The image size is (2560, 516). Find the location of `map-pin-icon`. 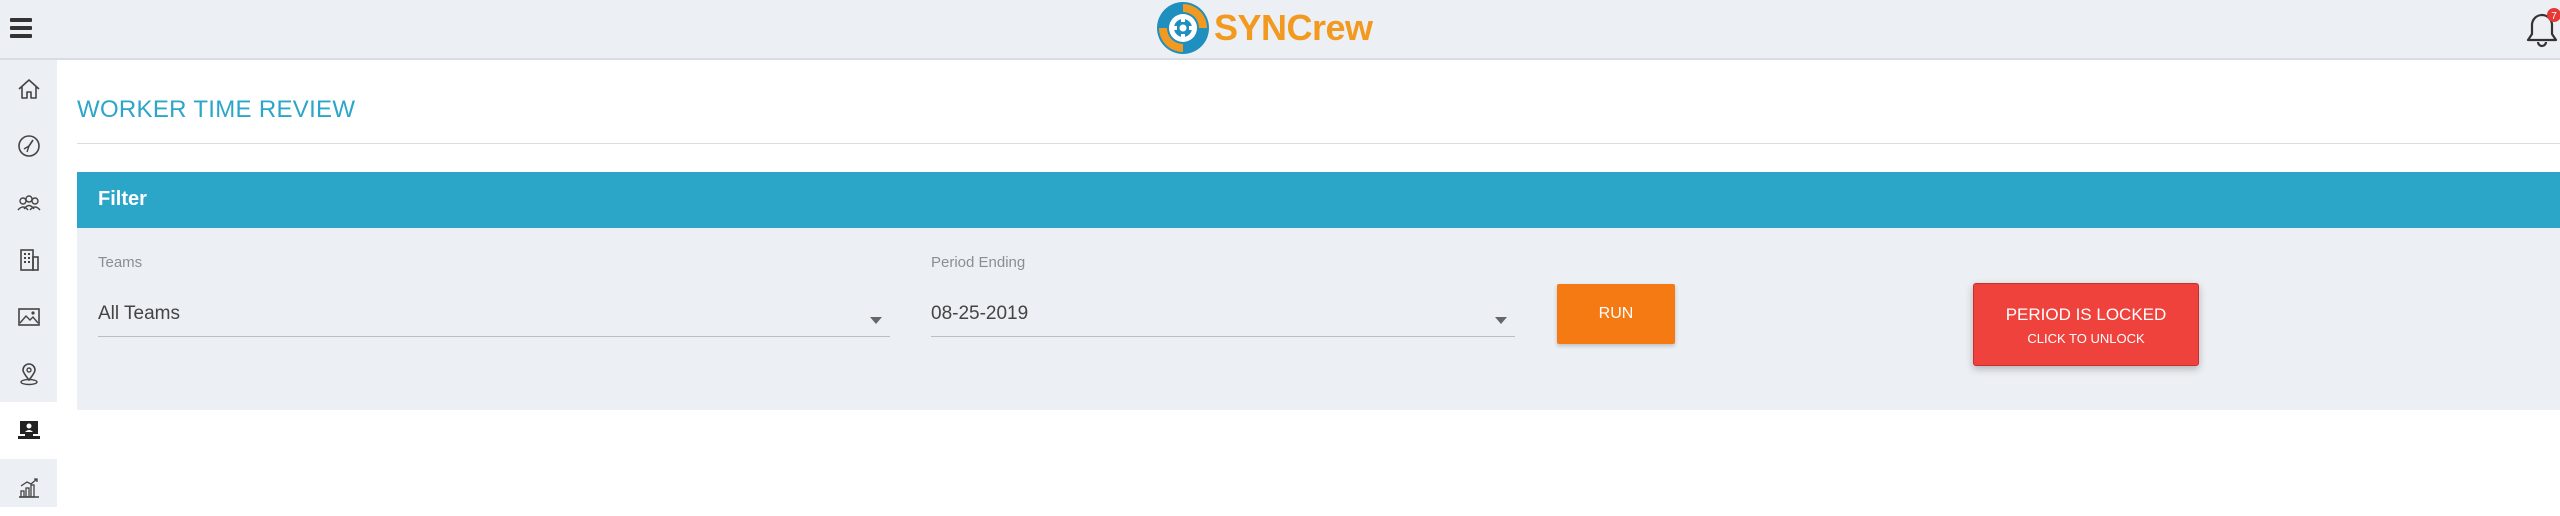

map-pin-icon is located at coordinates (28, 373).